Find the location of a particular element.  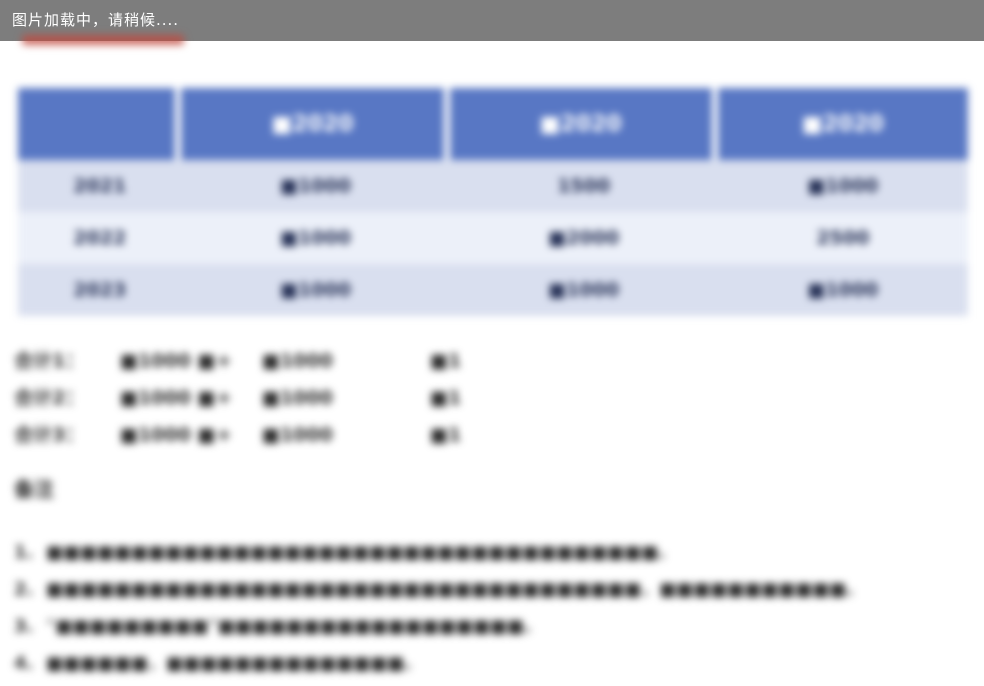

red-highlight-mark is located at coordinates (103, 40).